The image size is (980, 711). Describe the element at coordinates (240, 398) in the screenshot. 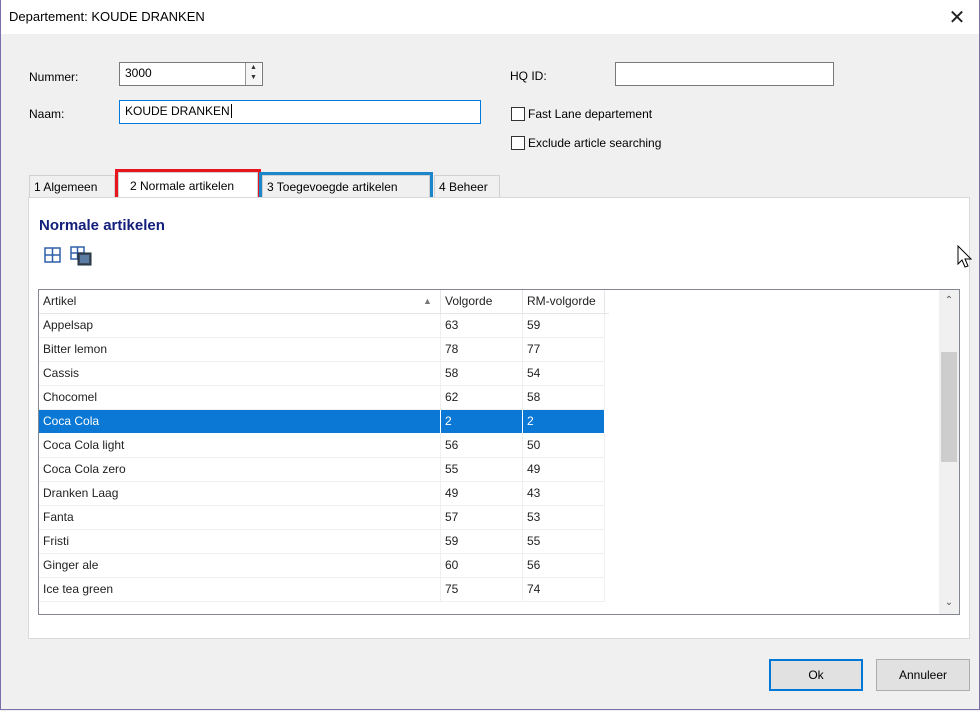

I see `cell-artikel: Chocomel` at that location.